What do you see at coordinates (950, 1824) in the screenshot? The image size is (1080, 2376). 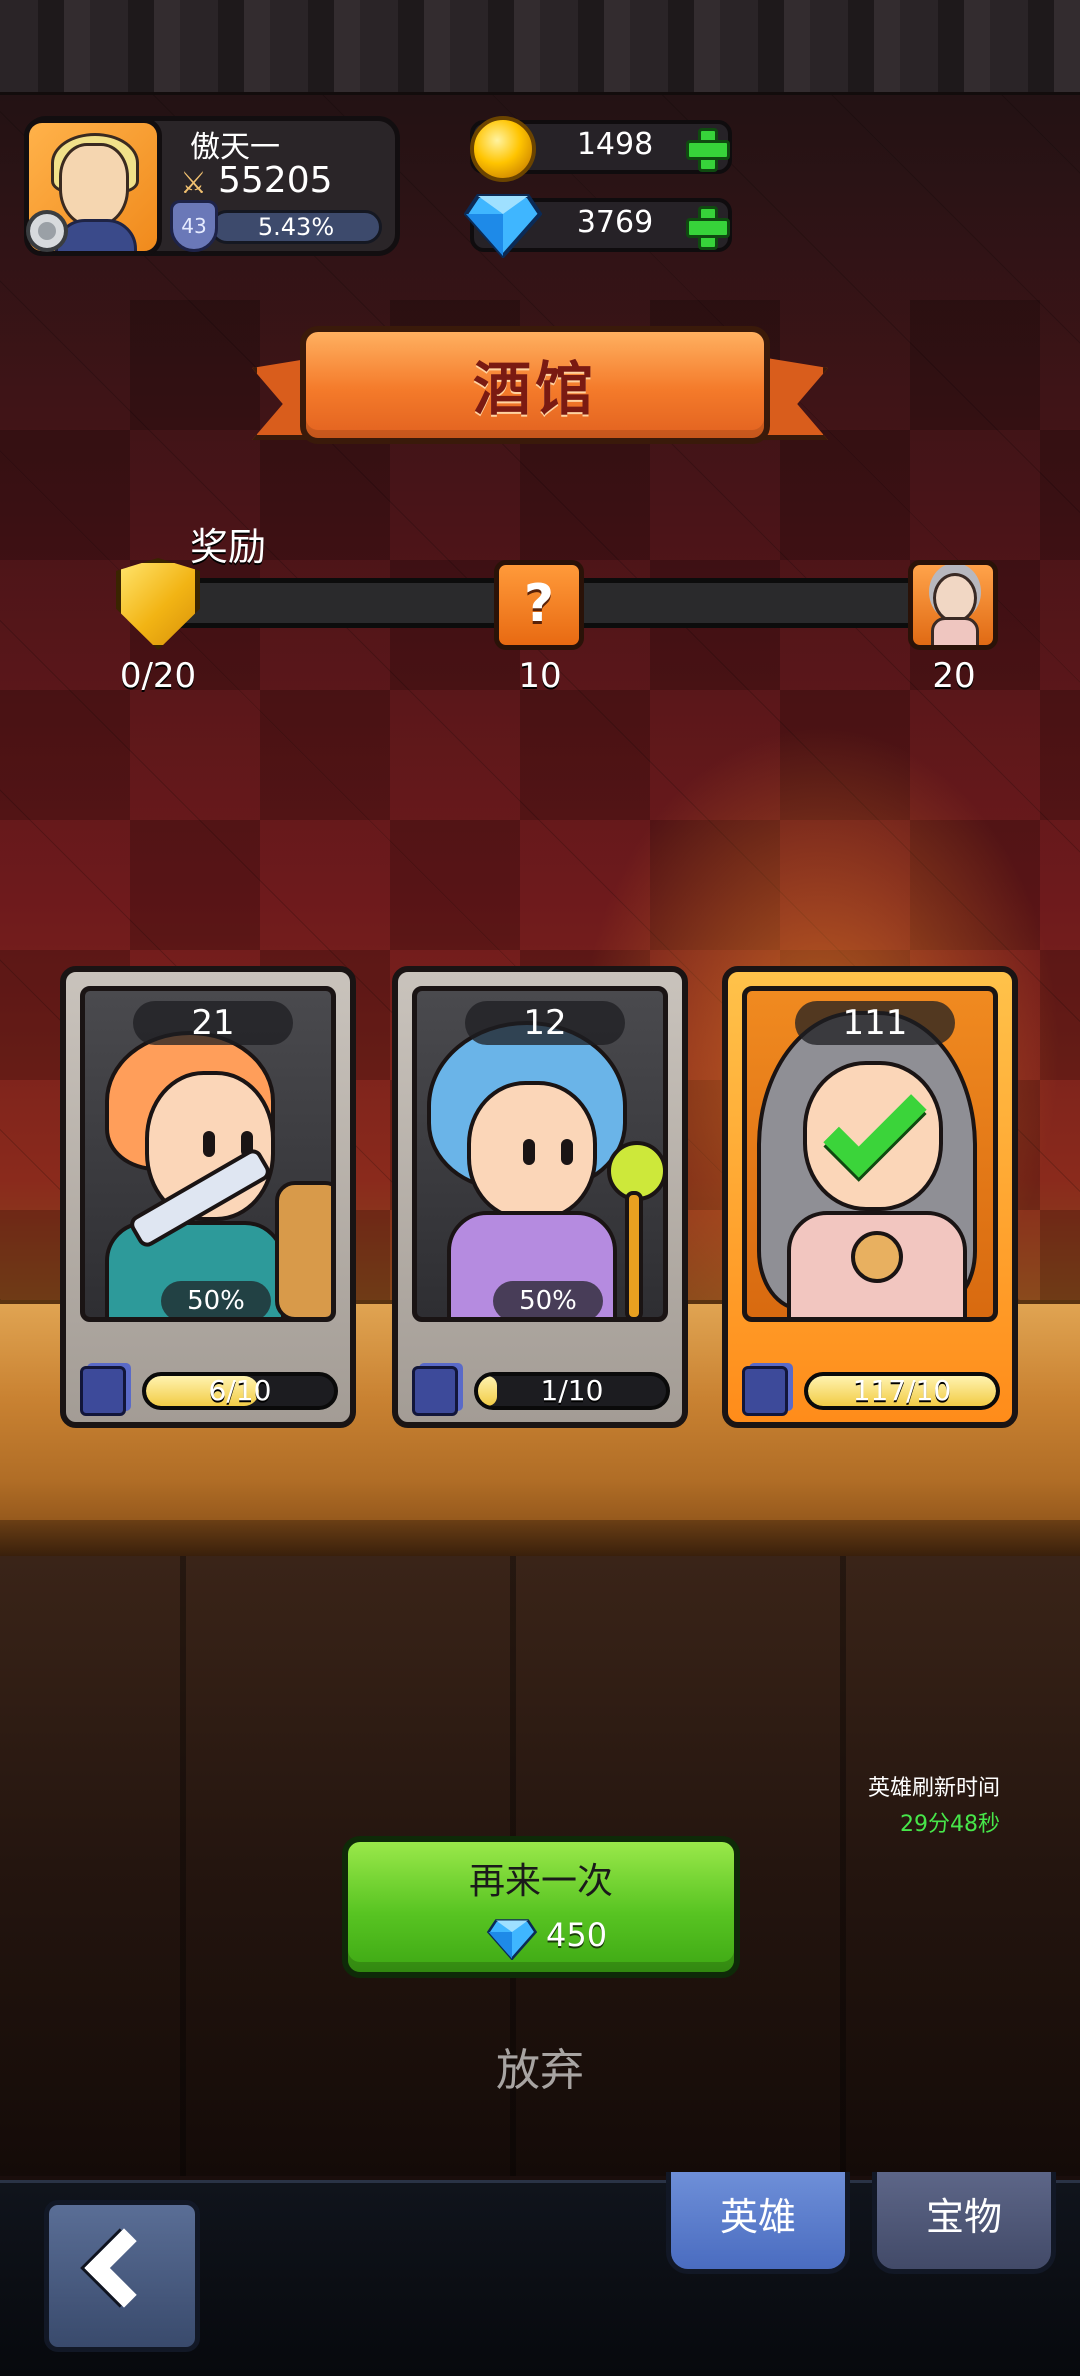 I see `refresh-timer: 29分48秒` at bounding box center [950, 1824].